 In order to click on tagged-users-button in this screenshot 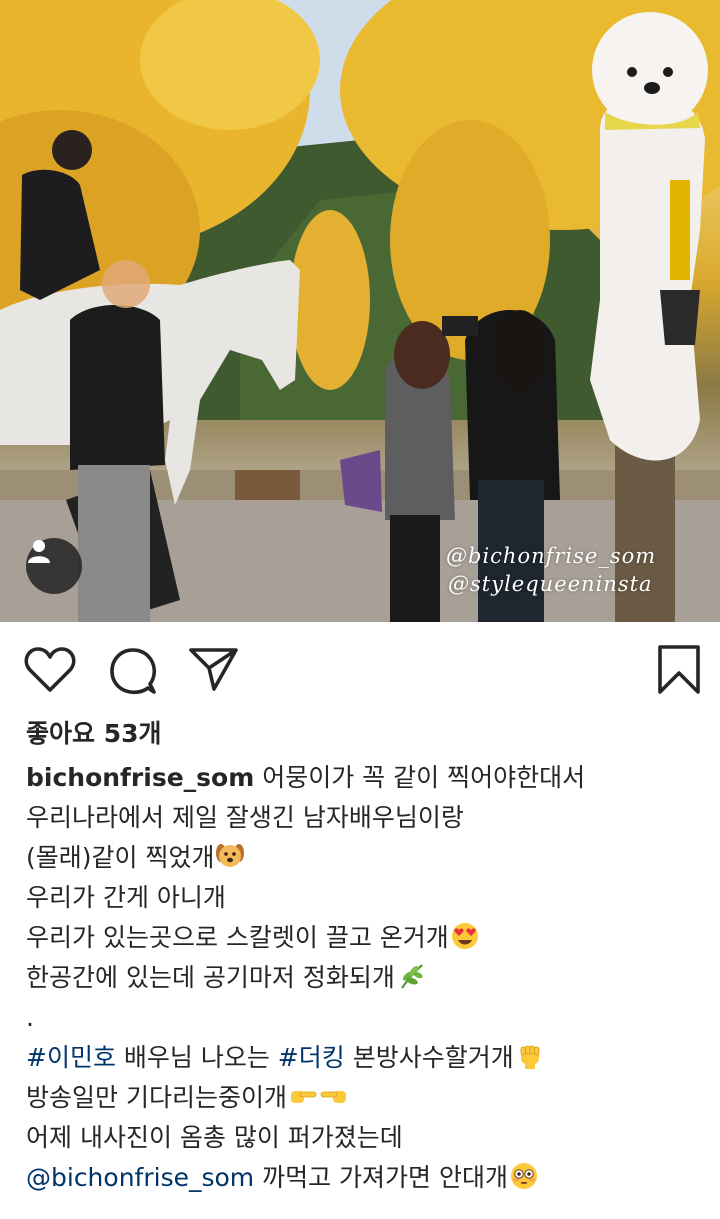, I will do `click(54, 566)`.